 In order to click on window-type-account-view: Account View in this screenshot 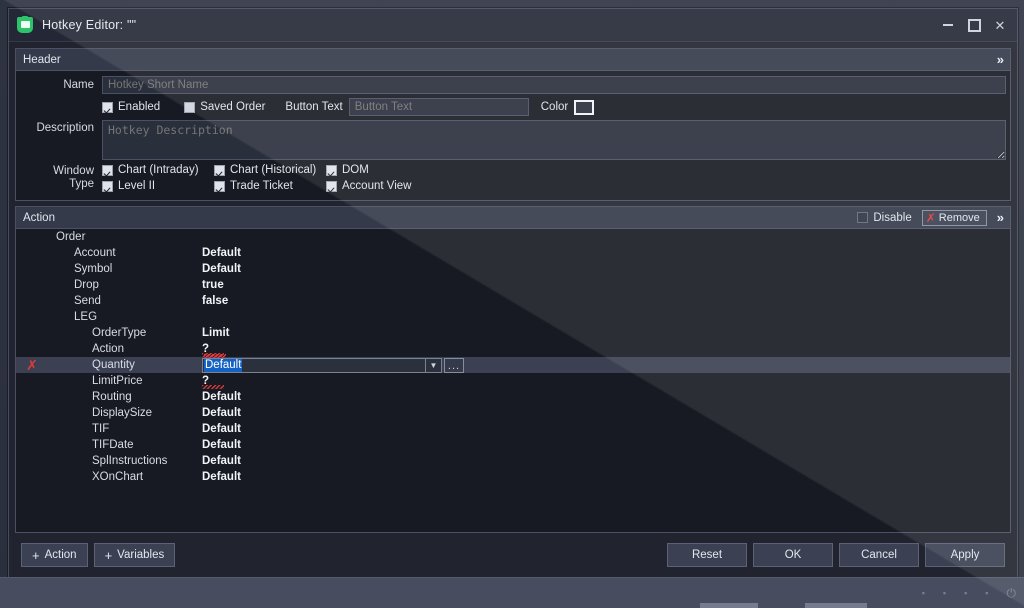, I will do `click(383, 186)`.